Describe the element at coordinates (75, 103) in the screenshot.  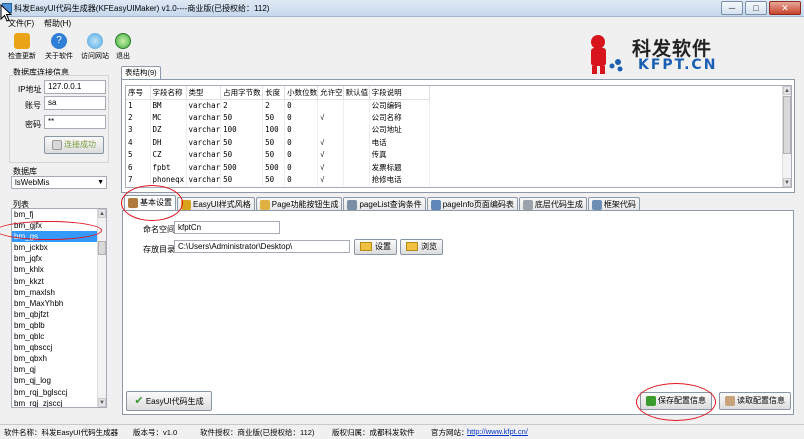
I see `user-field: sa` at that location.